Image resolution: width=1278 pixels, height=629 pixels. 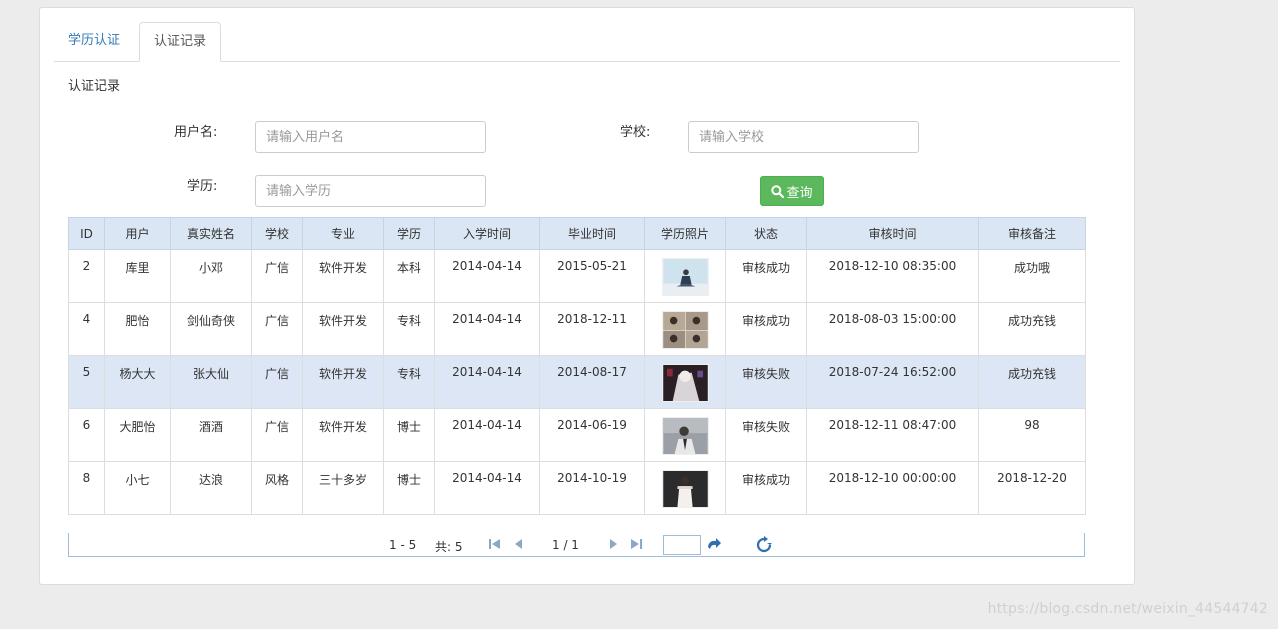 What do you see at coordinates (892, 329) in the screenshot?
I see `cell-review-time: 2018-08-03 15:00:00` at bounding box center [892, 329].